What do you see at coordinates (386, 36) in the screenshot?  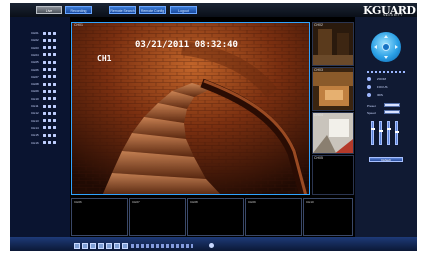 I see `arrow-up-icon` at bounding box center [386, 36].